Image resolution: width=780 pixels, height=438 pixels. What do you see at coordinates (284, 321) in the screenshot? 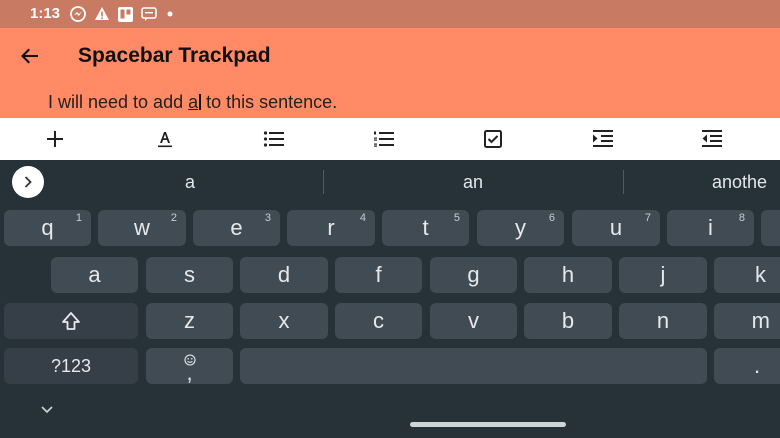
I see `key-x: x` at bounding box center [284, 321].